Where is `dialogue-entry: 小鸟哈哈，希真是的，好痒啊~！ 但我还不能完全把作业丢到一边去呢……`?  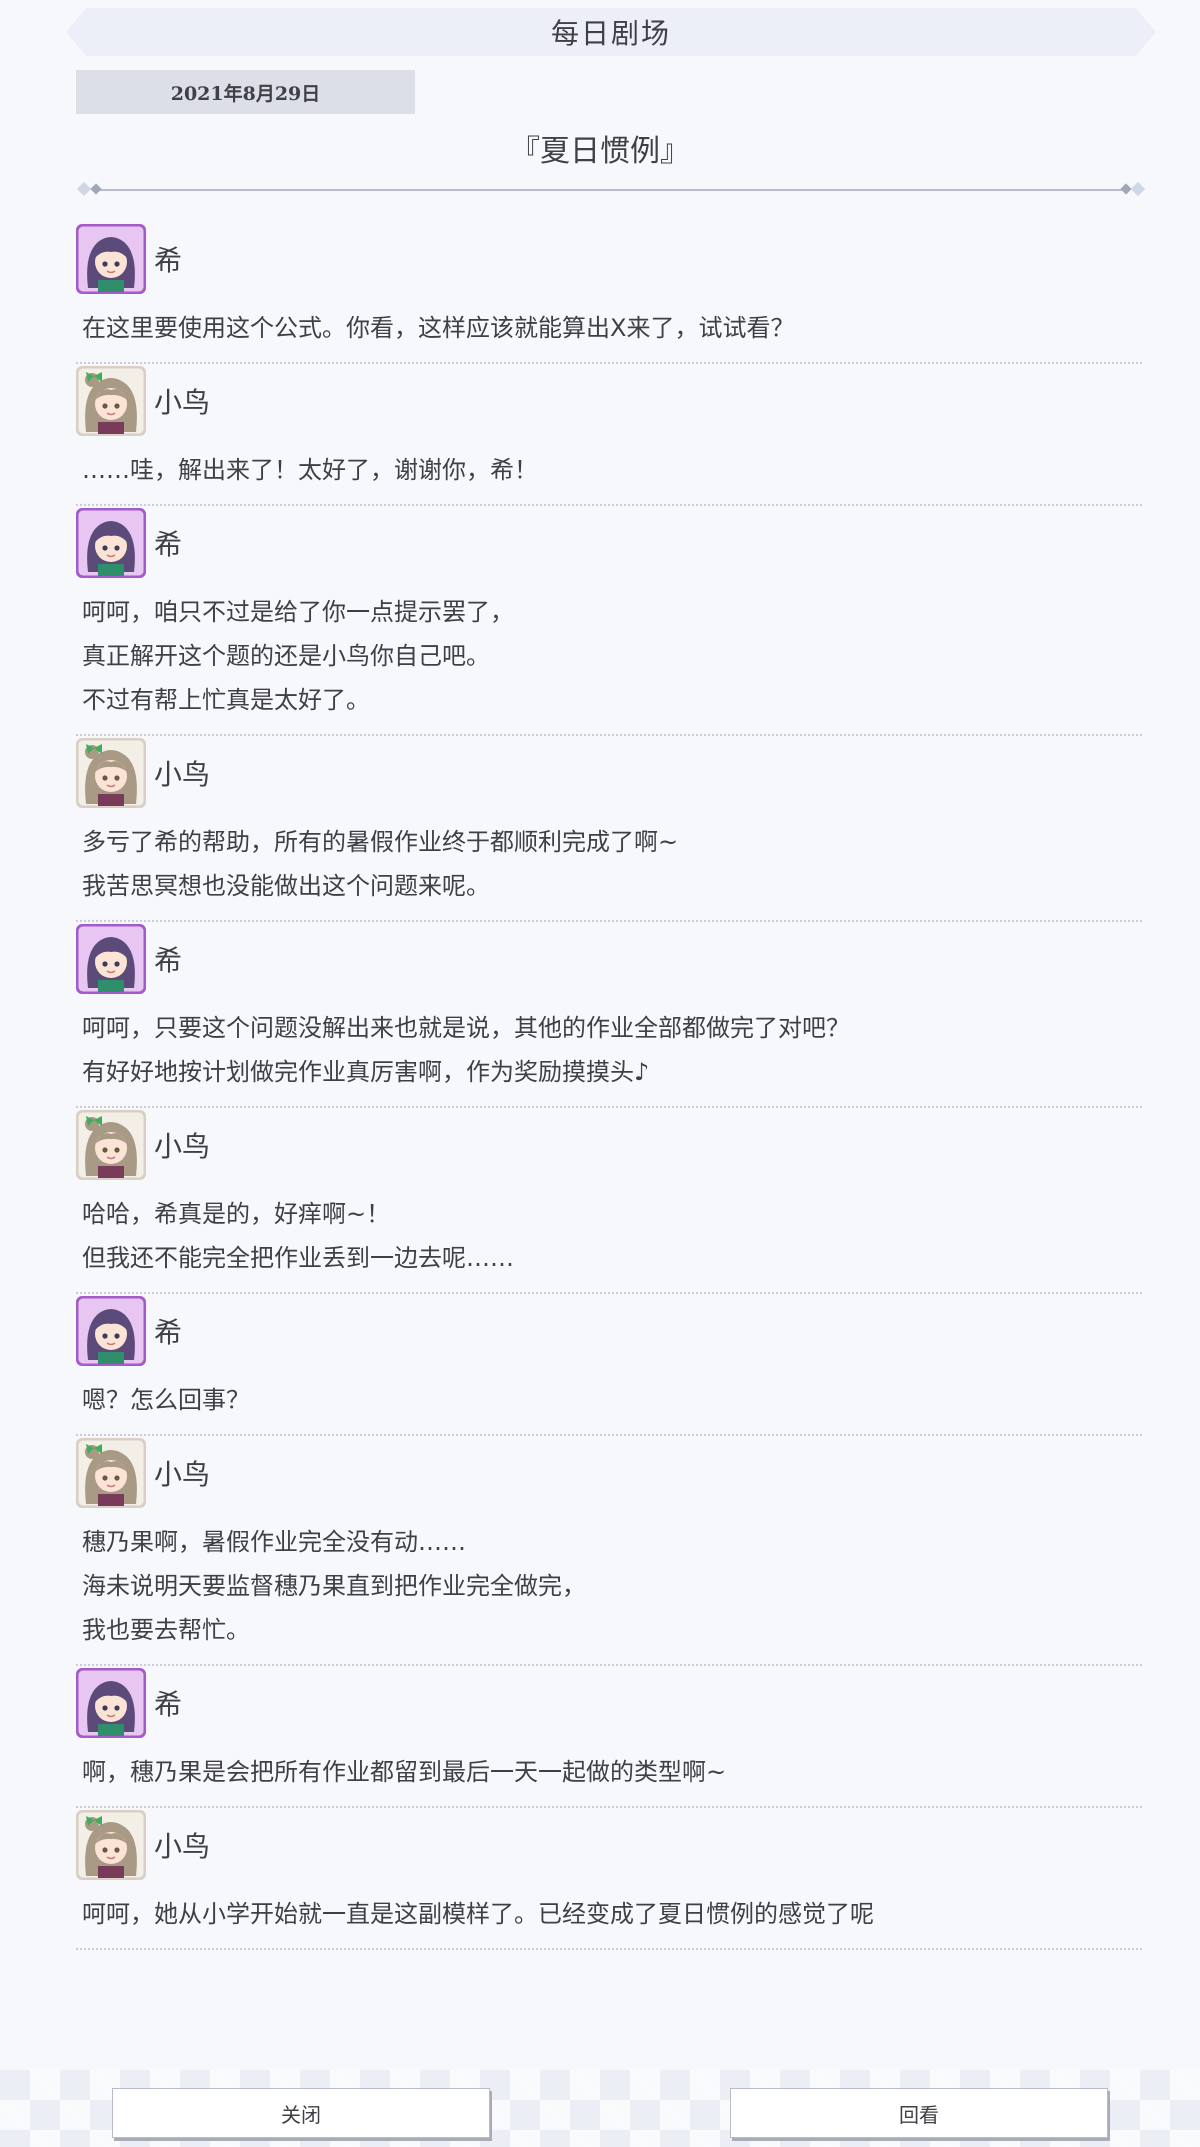 dialogue-entry: 小鸟哈哈，希真是的，好痒啊~！ 但我还不能完全把作业丢到一边去呢…… is located at coordinates (609, 1201).